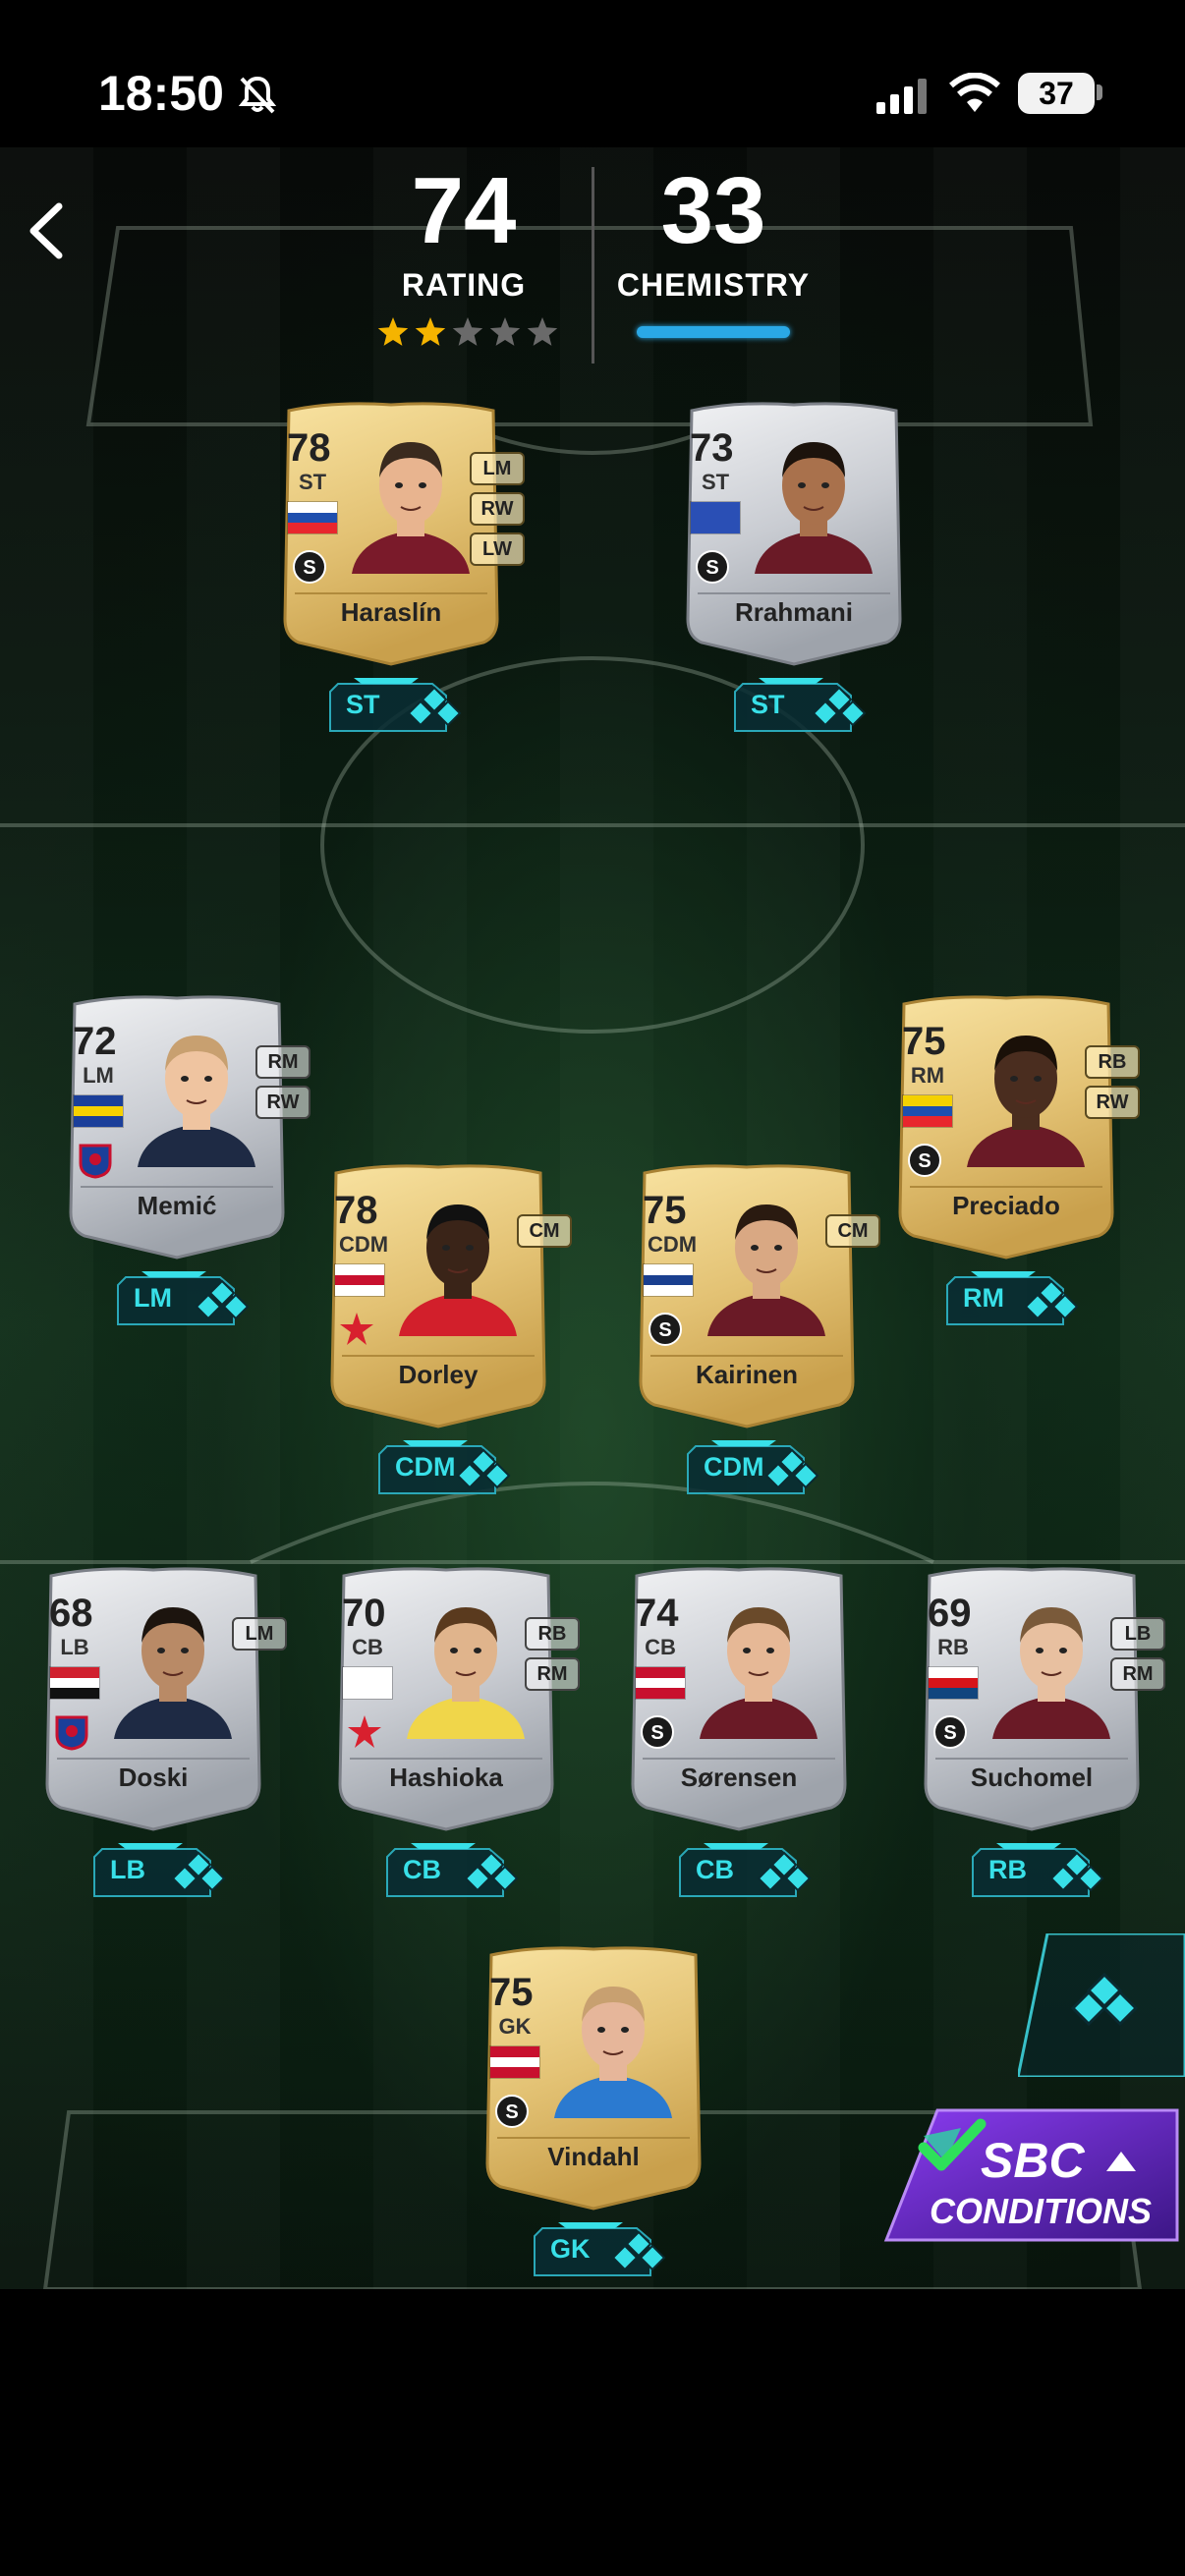 The width and height of the screenshot is (1185, 2576). I want to click on cellular-signal-icon, so click(902, 96).